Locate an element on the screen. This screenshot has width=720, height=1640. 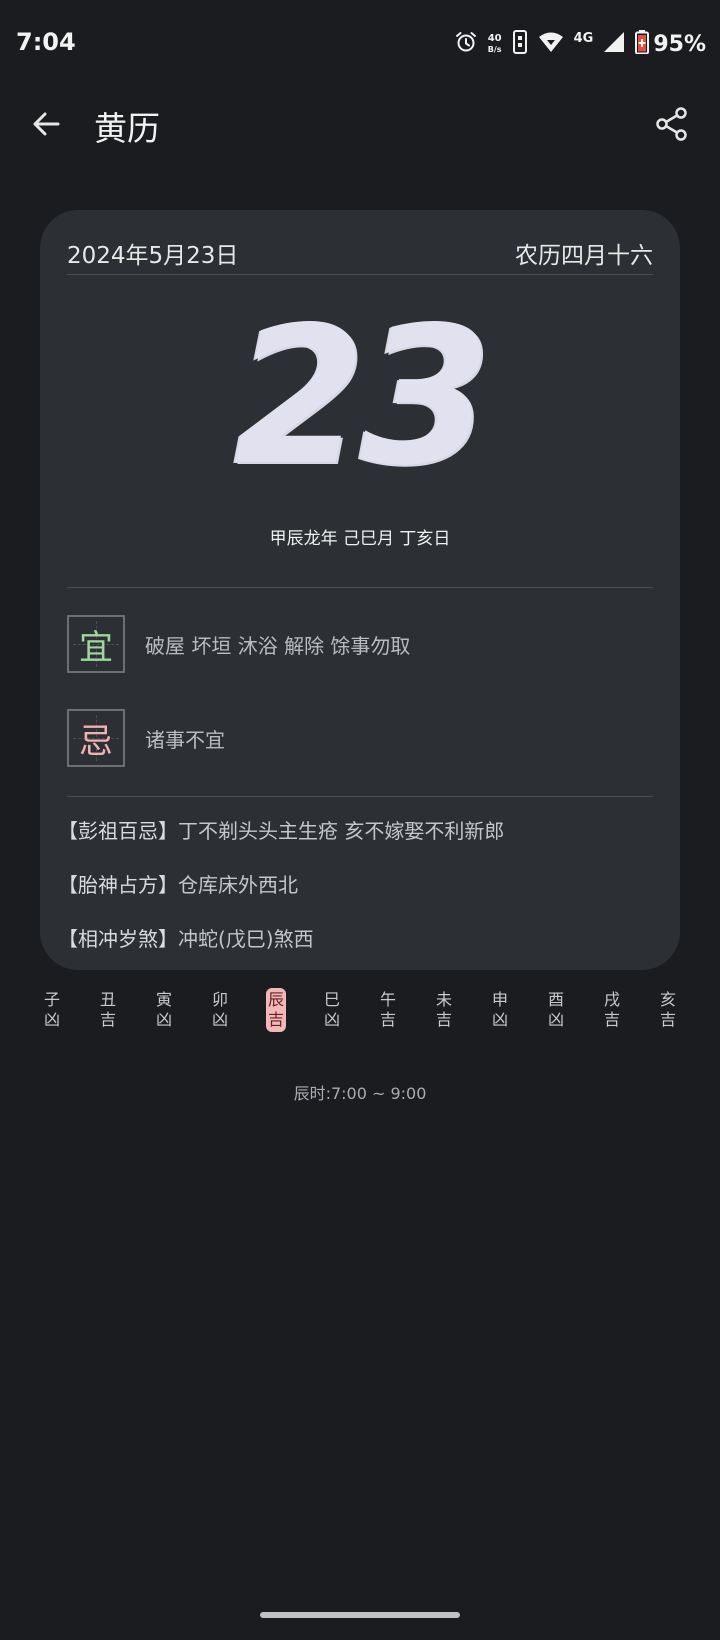
net-speed-value: 40 is located at coordinates (494, 38).